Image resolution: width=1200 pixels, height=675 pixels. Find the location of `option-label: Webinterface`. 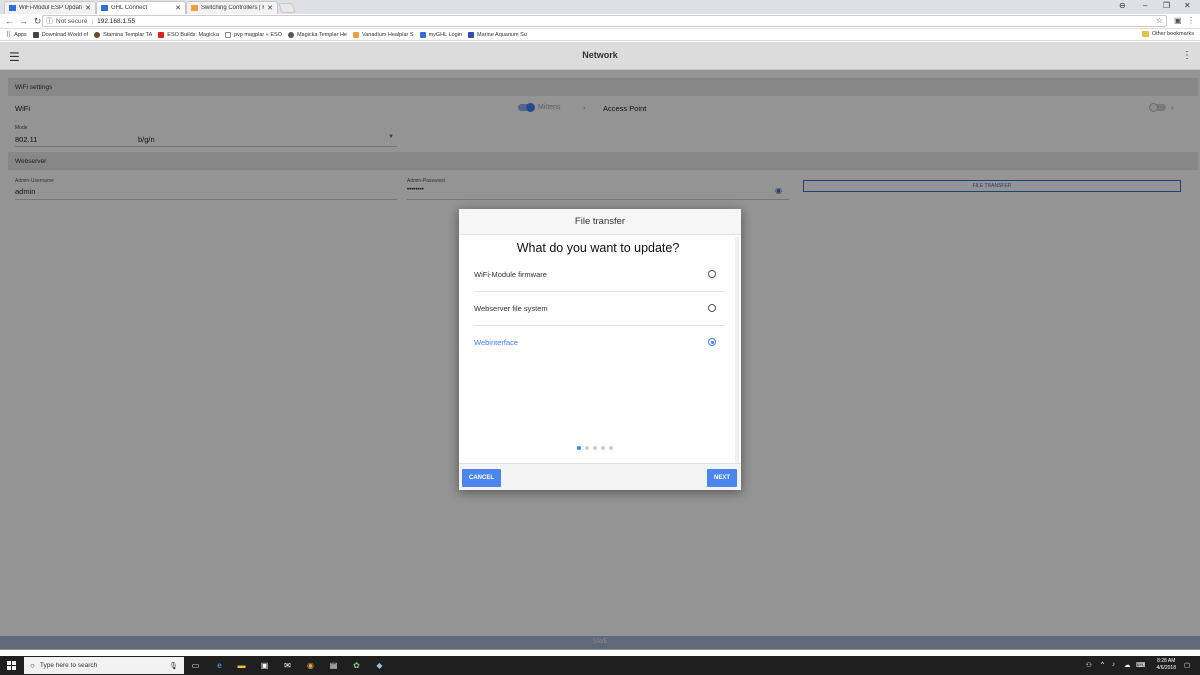

option-label: Webinterface is located at coordinates (496, 342).